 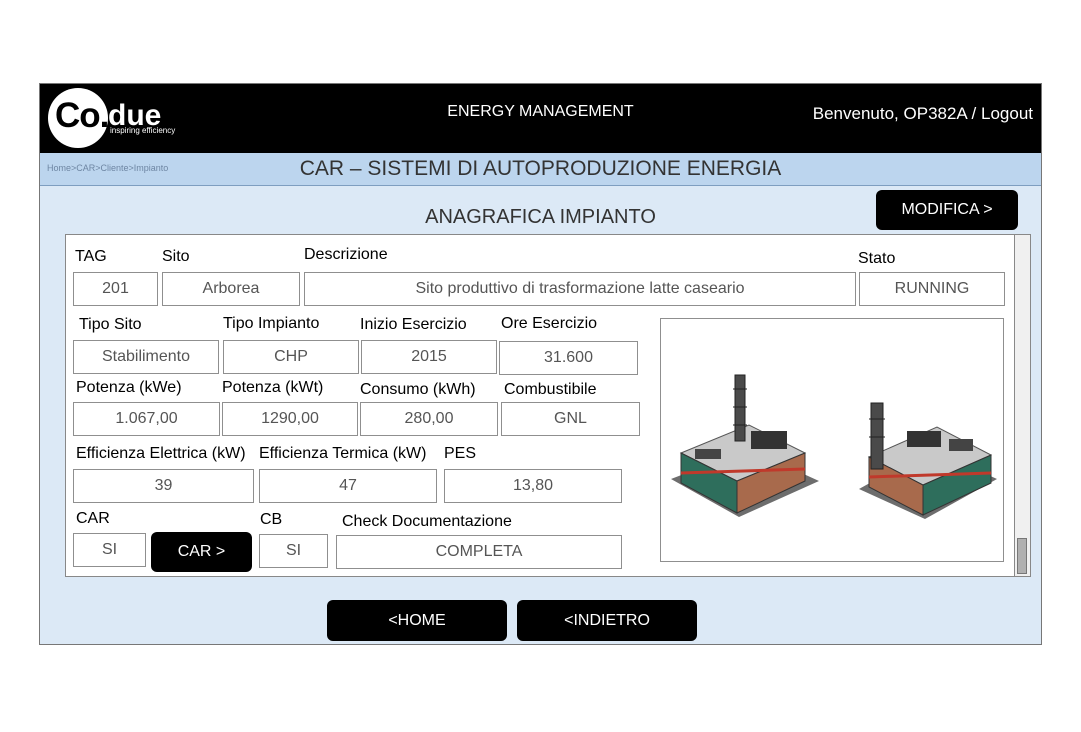 I want to click on inizio-esercizio-label: Inizio Esercizio, so click(x=413, y=324).